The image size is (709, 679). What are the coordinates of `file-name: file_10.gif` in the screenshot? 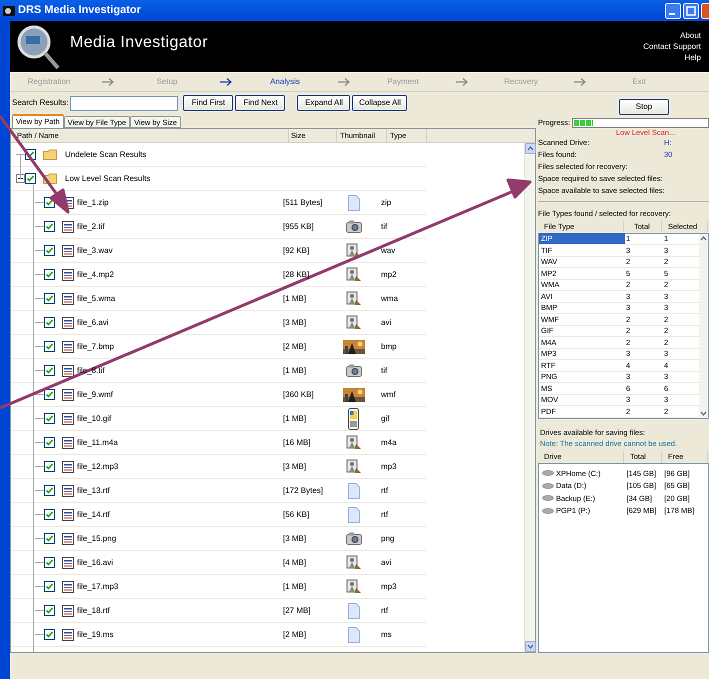 It's located at (180, 418).